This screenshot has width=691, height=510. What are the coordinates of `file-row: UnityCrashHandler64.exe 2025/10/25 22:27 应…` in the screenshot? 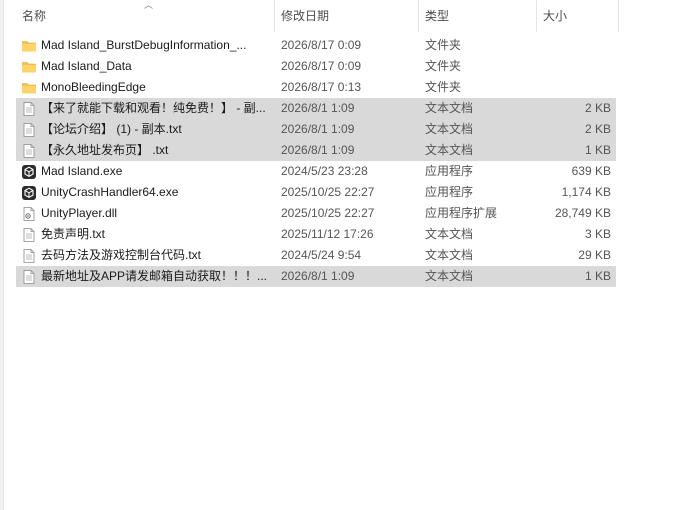 It's located at (316, 192).